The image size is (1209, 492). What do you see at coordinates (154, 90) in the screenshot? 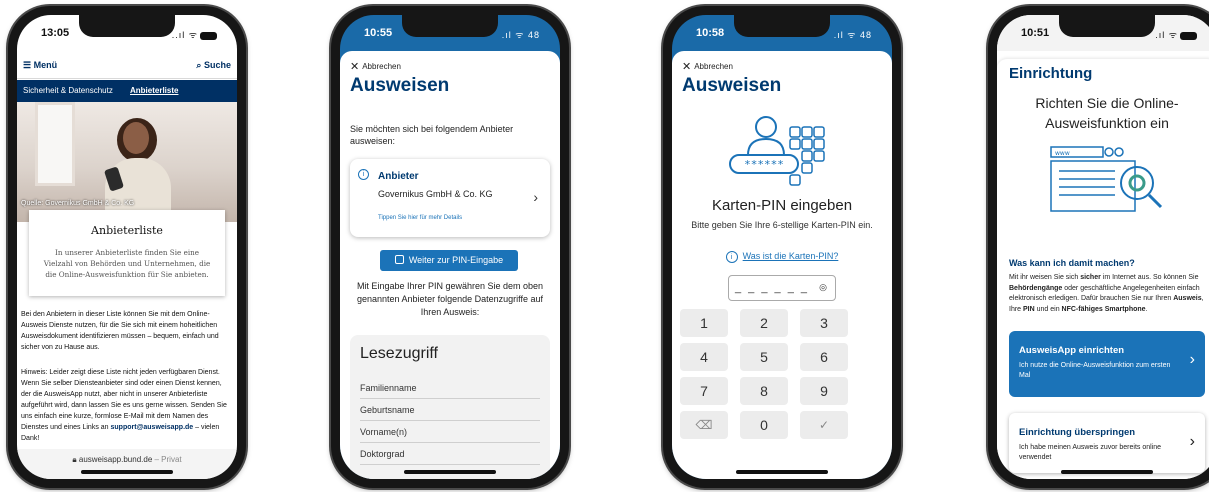
I see `breadcrumb-current: Anbieterliste` at bounding box center [154, 90].